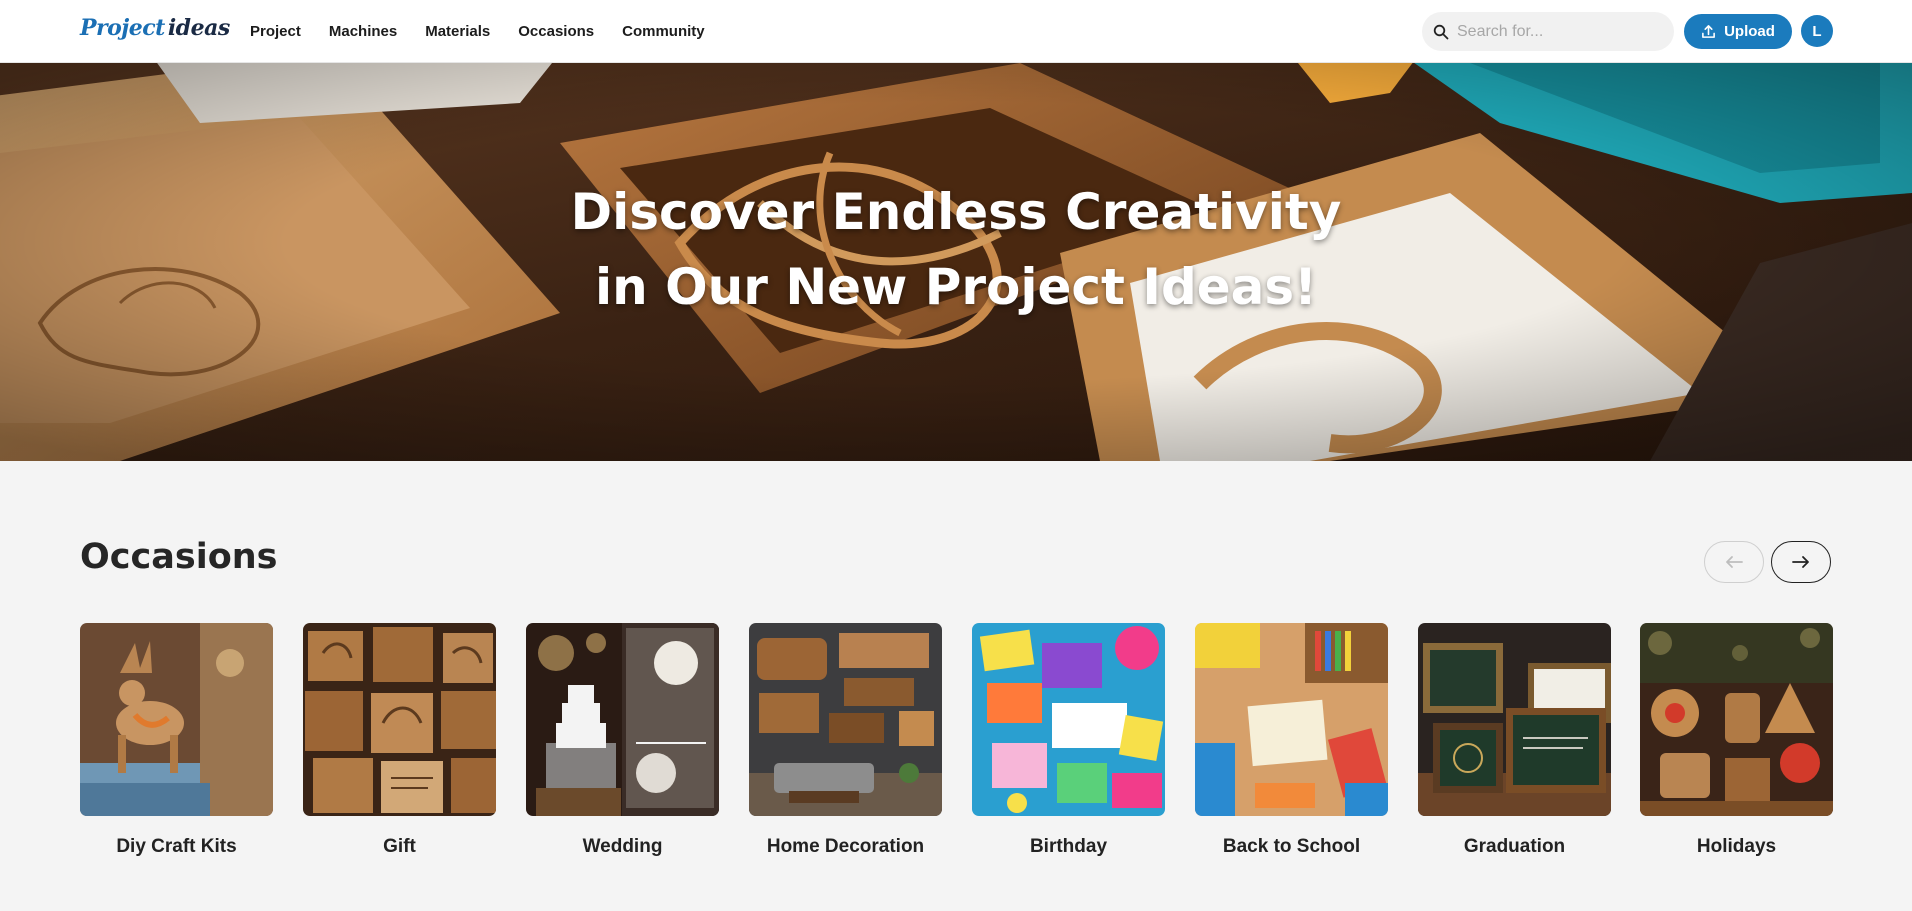  Describe the element at coordinates (457, 31) in the screenshot. I see `nav-item-materials: Materials` at that location.